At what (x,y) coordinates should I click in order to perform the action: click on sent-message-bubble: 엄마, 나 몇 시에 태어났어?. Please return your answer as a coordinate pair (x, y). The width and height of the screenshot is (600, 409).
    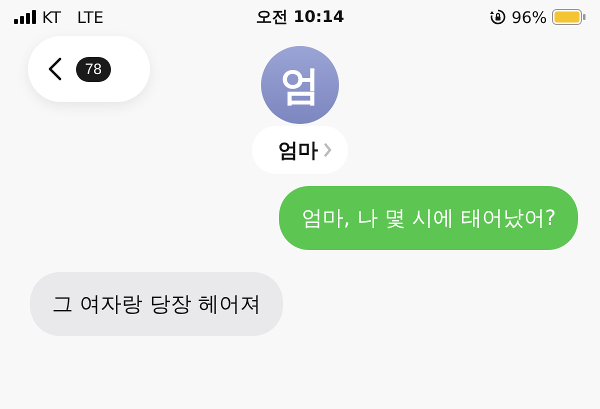
    Looking at the image, I should click on (428, 218).